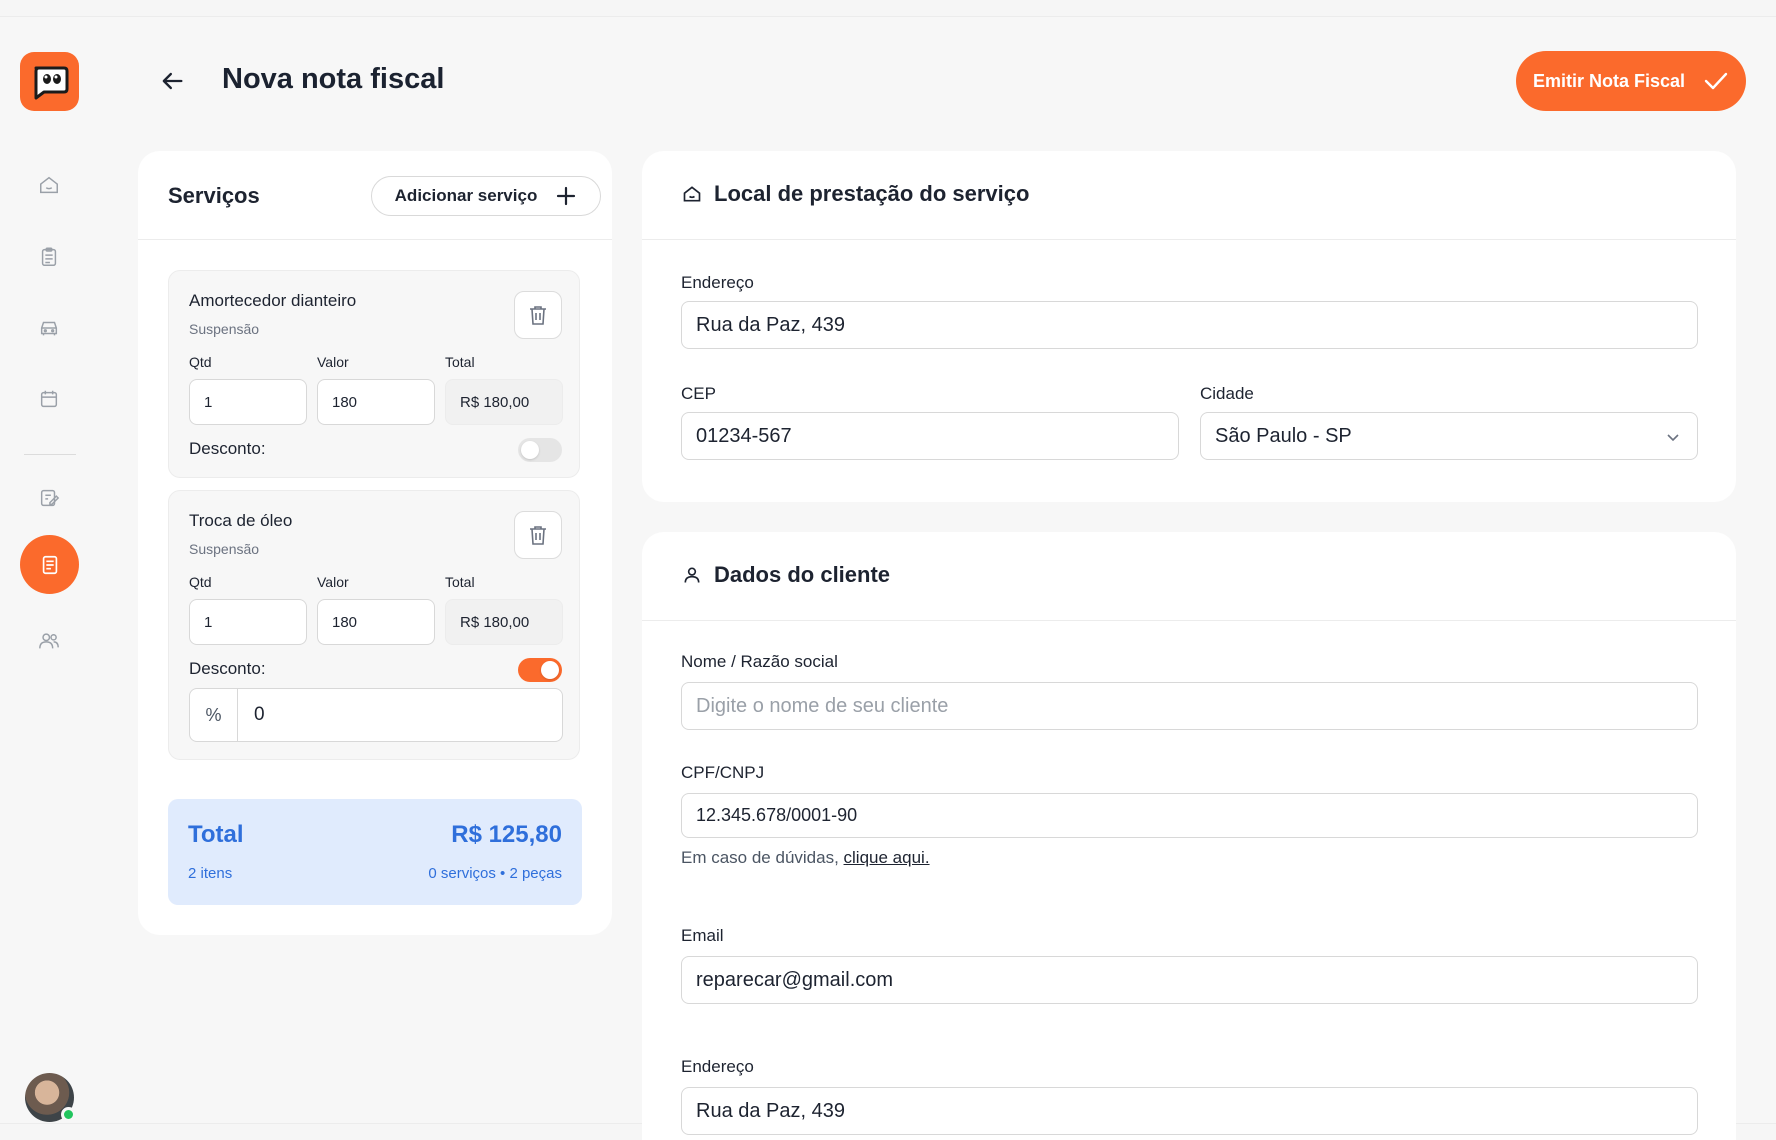 The image size is (1776, 1140). What do you see at coordinates (1189, 980) in the screenshot?
I see `email-input: reparecar@gmail.com` at bounding box center [1189, 980].